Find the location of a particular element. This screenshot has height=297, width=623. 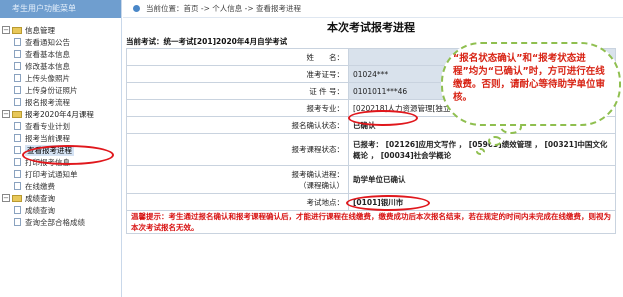

table-row: 考试地点： [0101]银川市 is located at coordinates (371, 202).